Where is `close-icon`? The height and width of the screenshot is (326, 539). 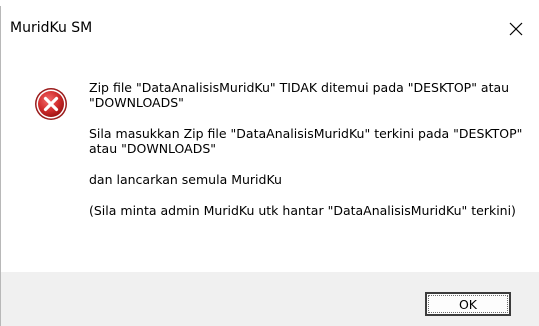
close-icon is located at coordinates (516, 29).